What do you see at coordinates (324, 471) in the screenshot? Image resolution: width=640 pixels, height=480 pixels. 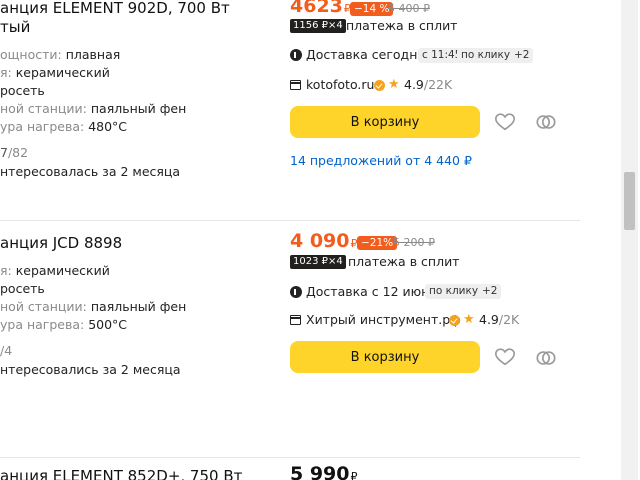 I see `product-price: 5 990₽` at bounding box center [324, 471].